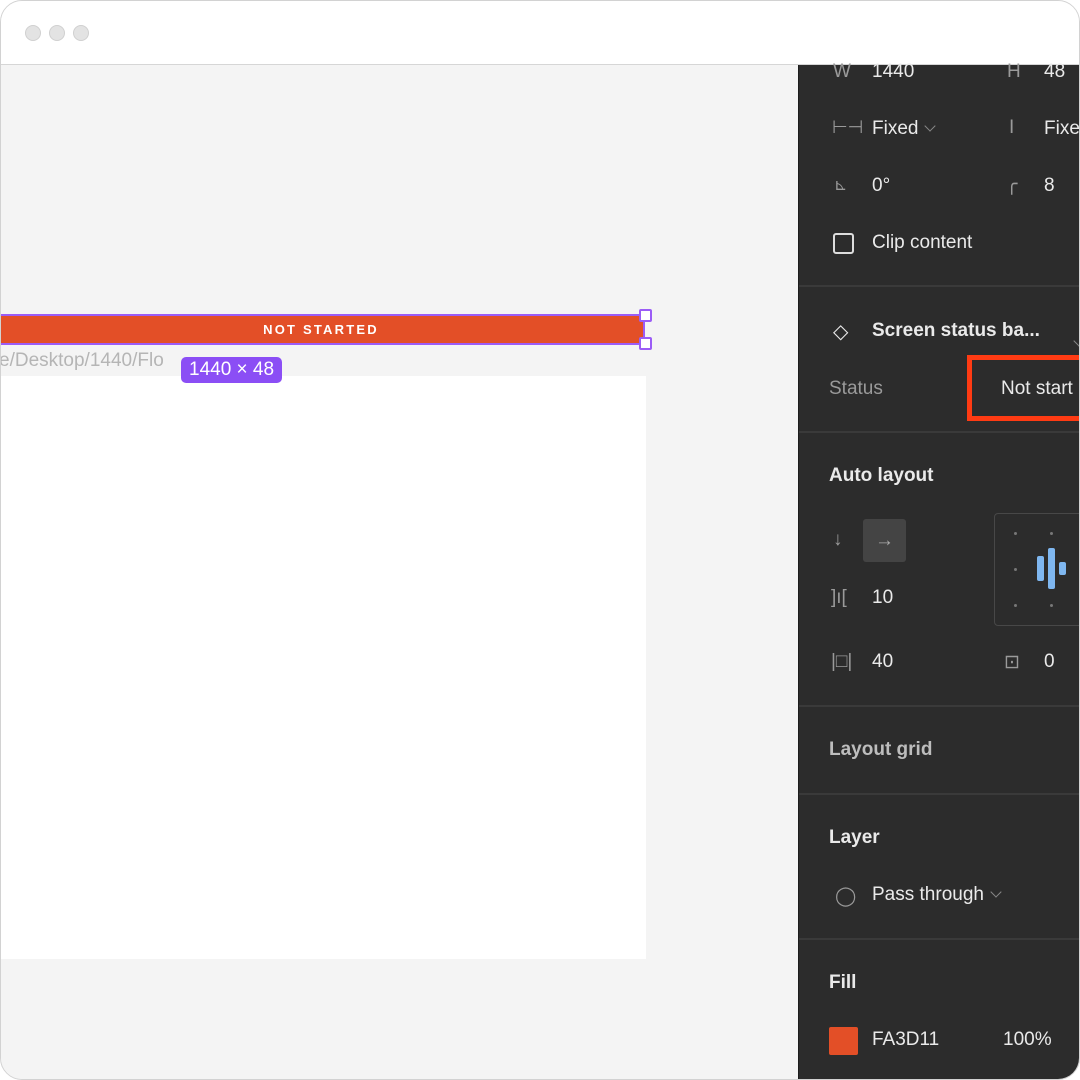  I want to click on corner-radius-input: 8, so click(1049, 186).